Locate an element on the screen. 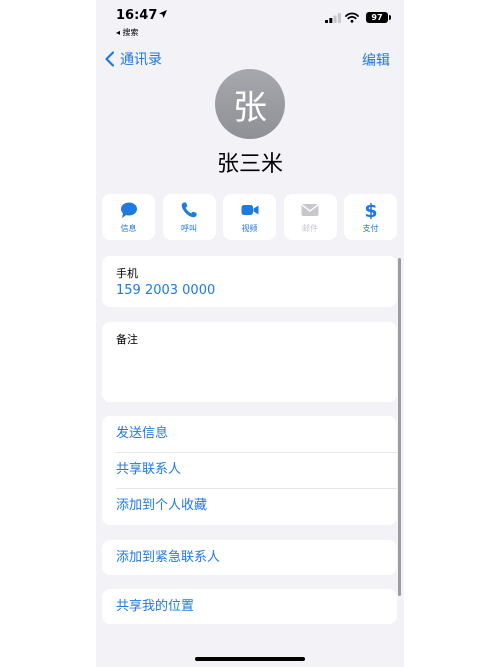  scrollbar is located at coordinates (399, 427).